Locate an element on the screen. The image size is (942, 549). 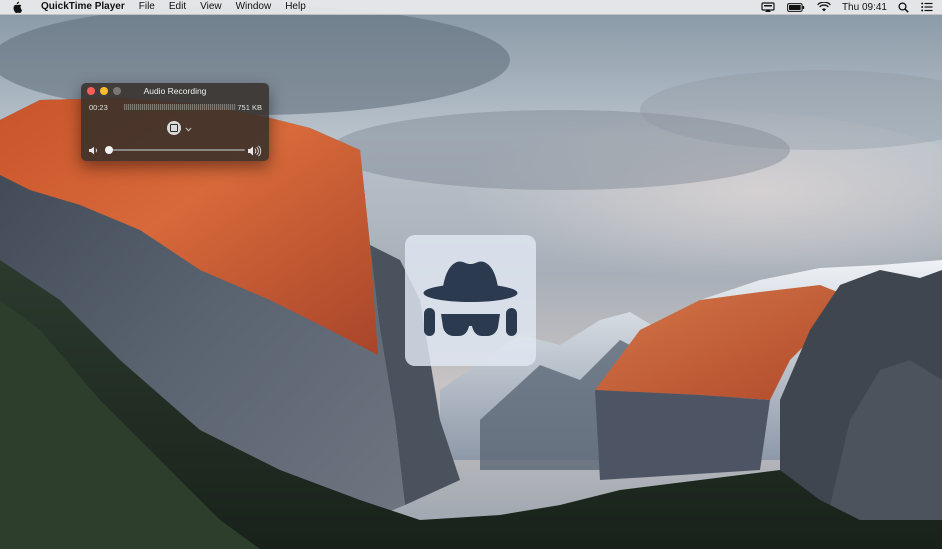
window-title: Audio Recording is located at coordinates (175, 91).